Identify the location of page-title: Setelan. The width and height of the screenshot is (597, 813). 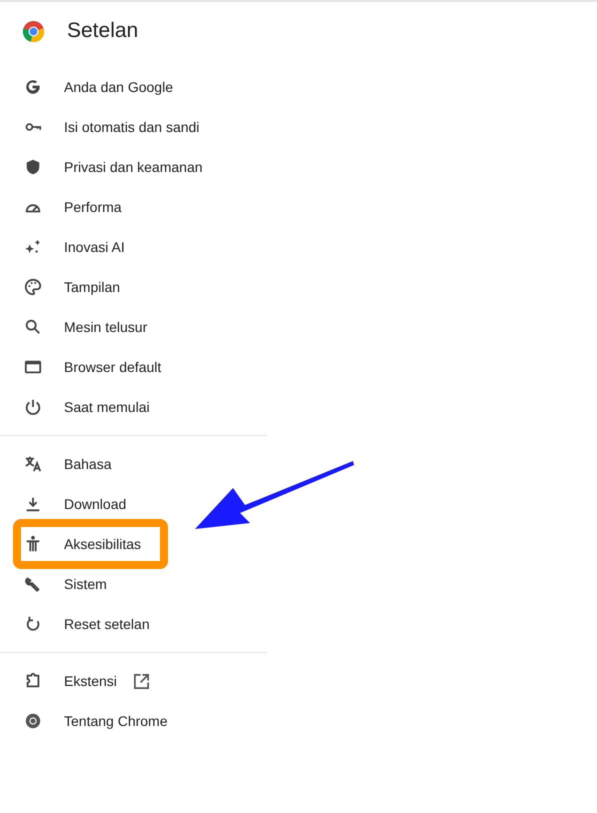
(102, 31).